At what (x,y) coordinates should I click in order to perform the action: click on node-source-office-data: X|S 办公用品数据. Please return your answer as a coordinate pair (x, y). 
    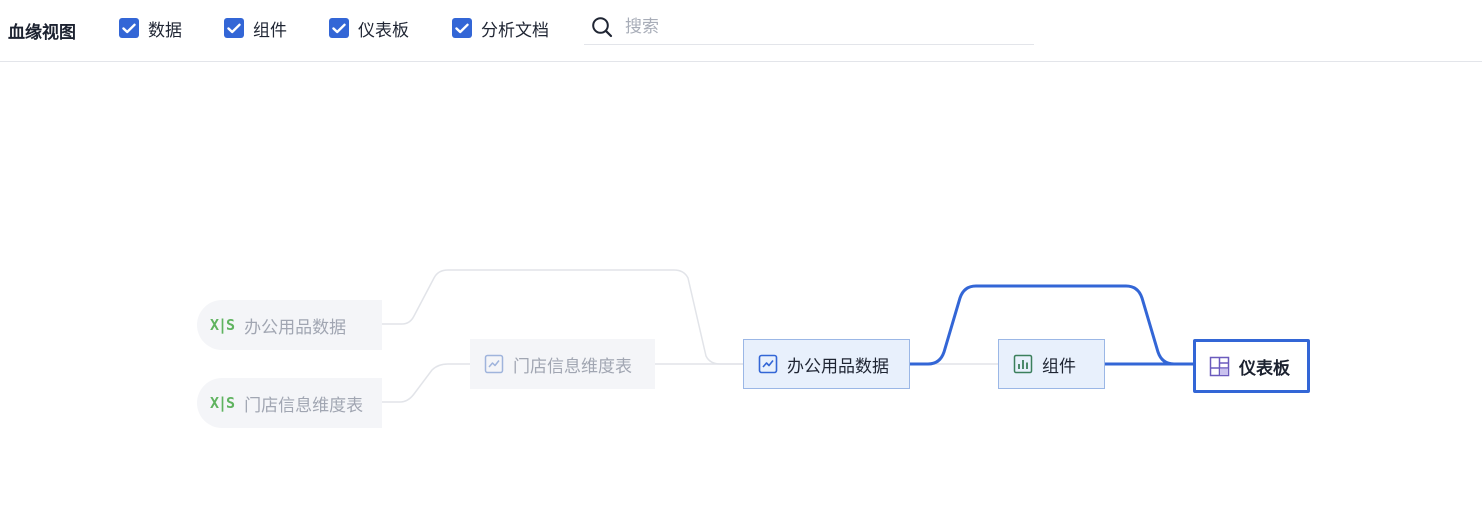
    Looking at the image, I should click on (289, 325).